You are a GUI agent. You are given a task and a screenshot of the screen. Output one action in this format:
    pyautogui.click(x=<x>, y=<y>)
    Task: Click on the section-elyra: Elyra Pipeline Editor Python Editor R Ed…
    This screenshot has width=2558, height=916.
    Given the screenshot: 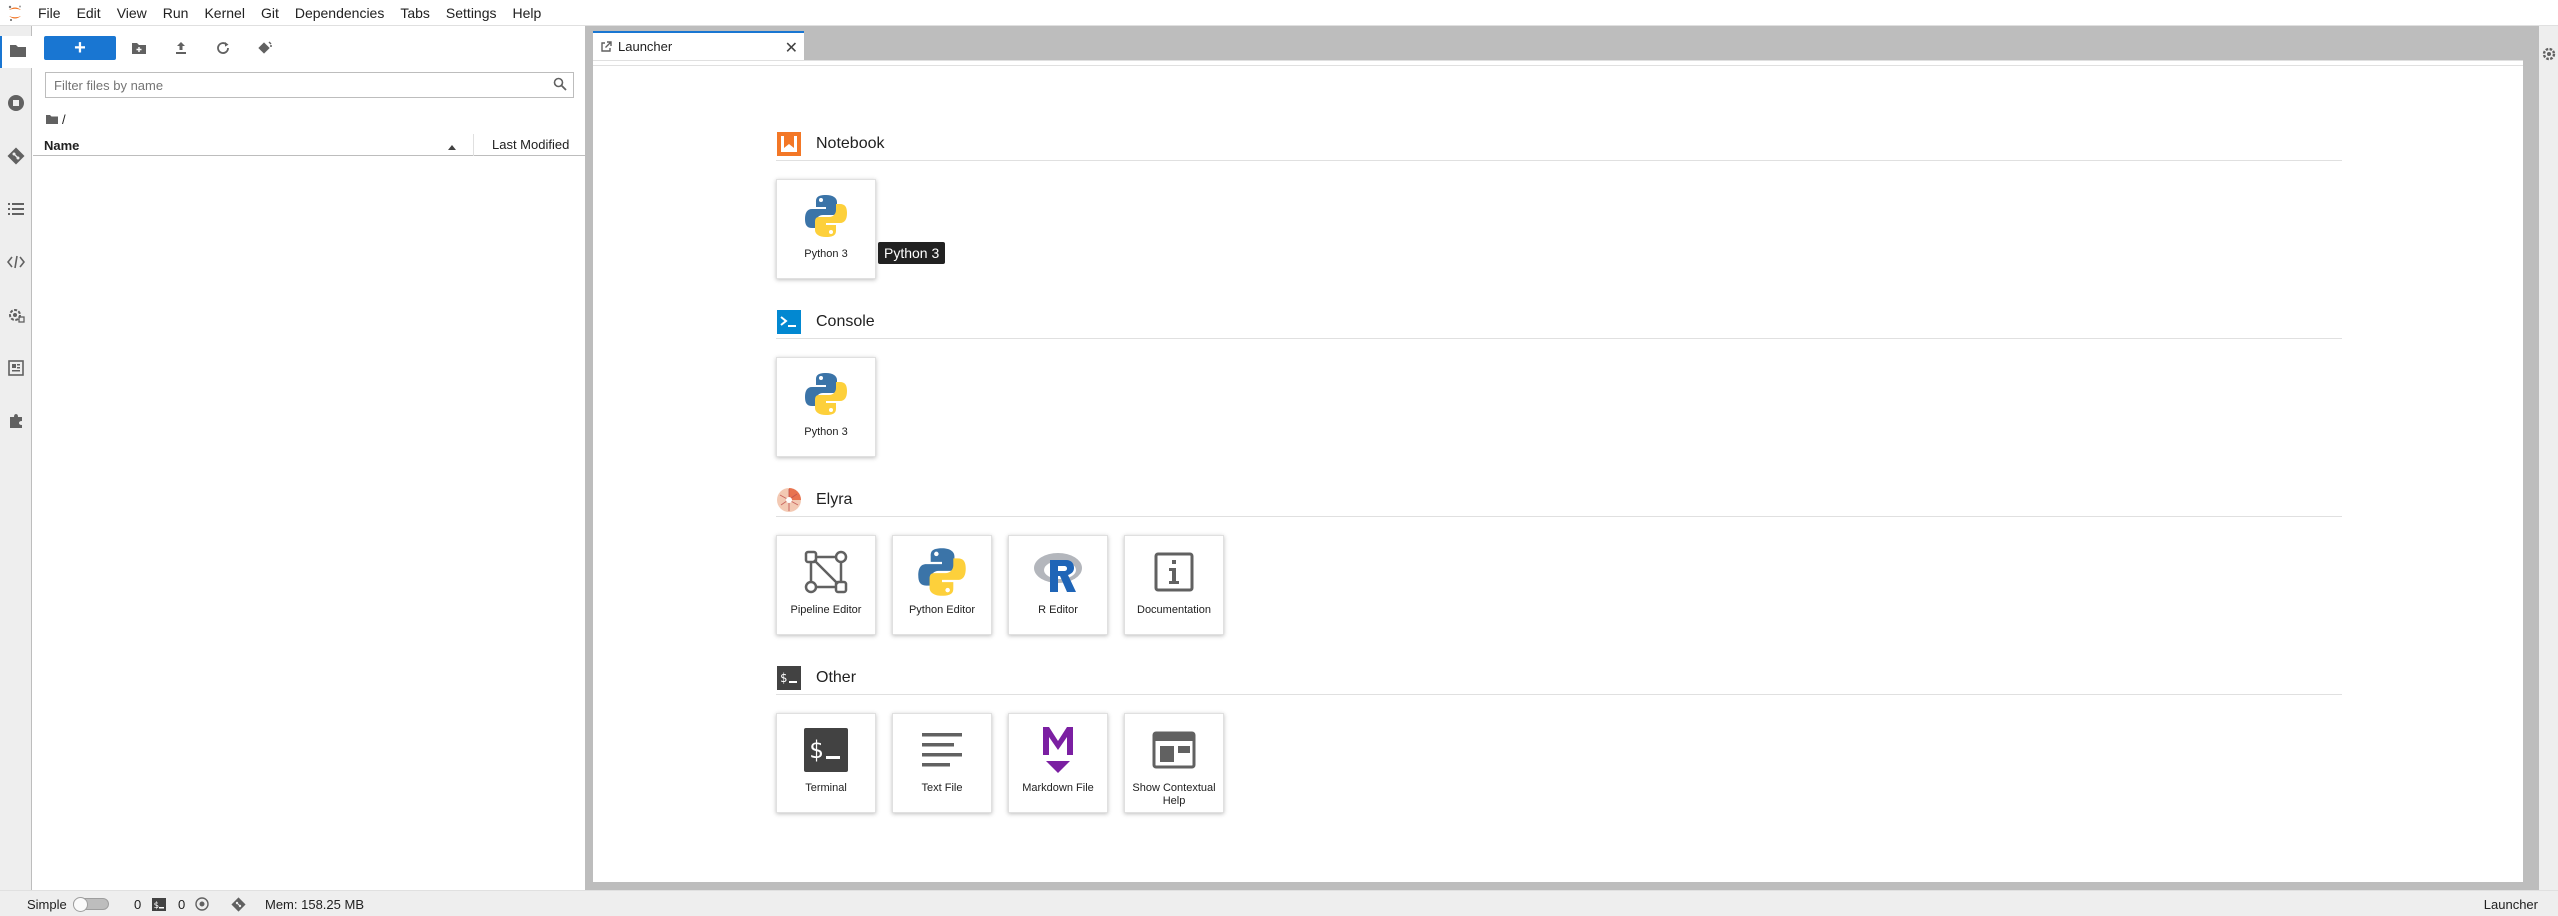 What is the action you would take?
    pyautogui.click(x=1559, y=567)
    